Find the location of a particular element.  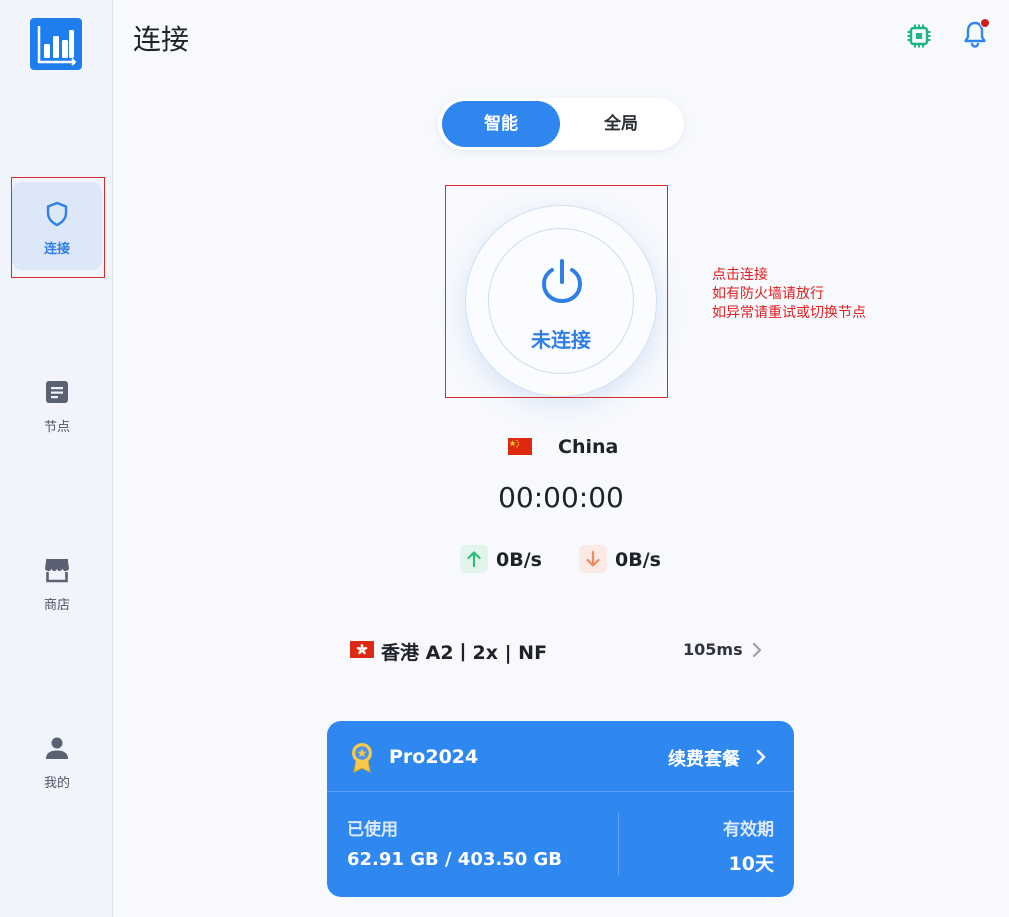

notification-badge is located at coordinates (985, 23).